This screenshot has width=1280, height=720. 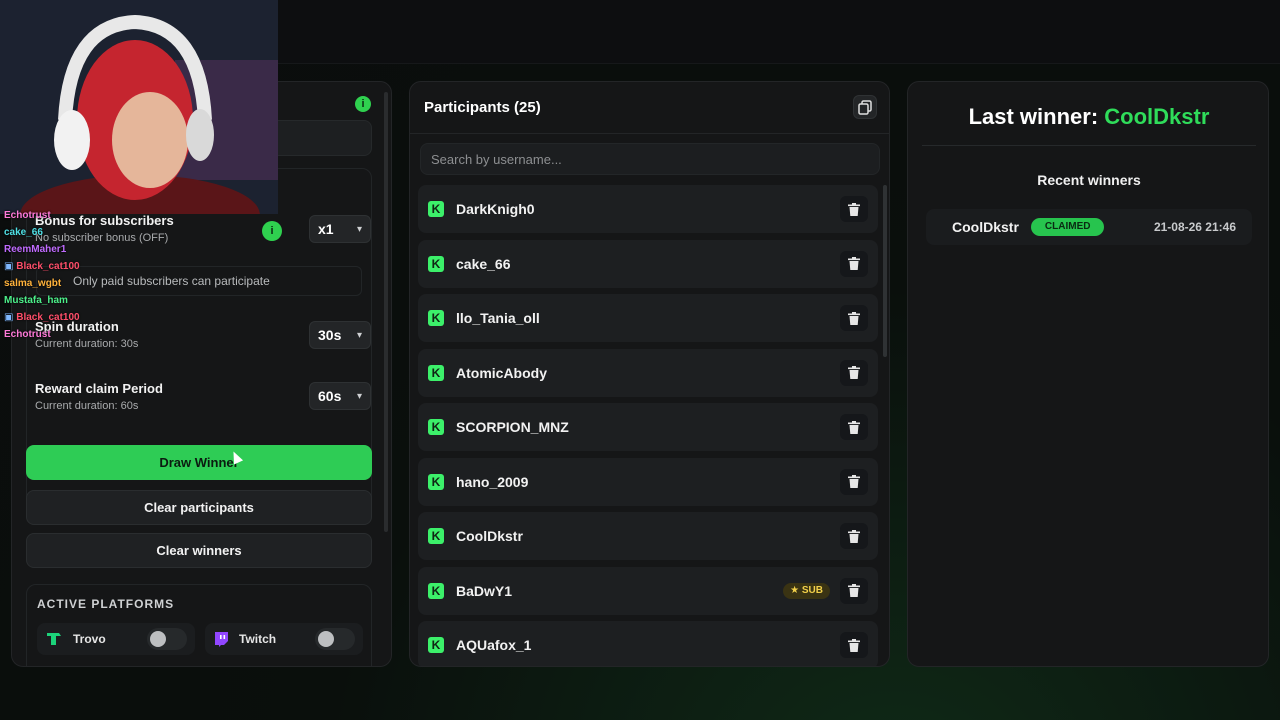 I want to click on recent-winner-row: CoolDkstr CLAIMED 21-08-26 21:46, so click(x=1089, y=227).